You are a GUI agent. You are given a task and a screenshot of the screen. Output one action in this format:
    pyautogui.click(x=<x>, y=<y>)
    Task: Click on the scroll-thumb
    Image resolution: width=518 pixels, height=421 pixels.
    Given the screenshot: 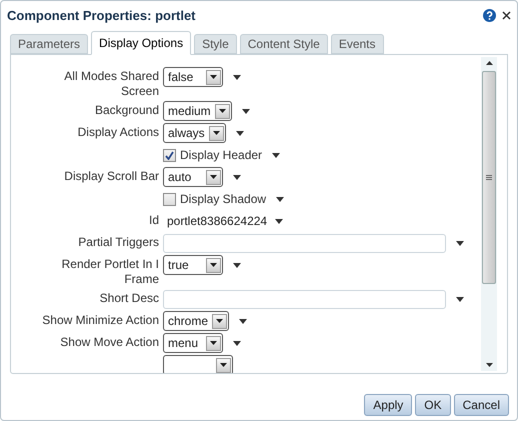 What is the action you would take?
    pyautogui.click(x=489, y=177)
    